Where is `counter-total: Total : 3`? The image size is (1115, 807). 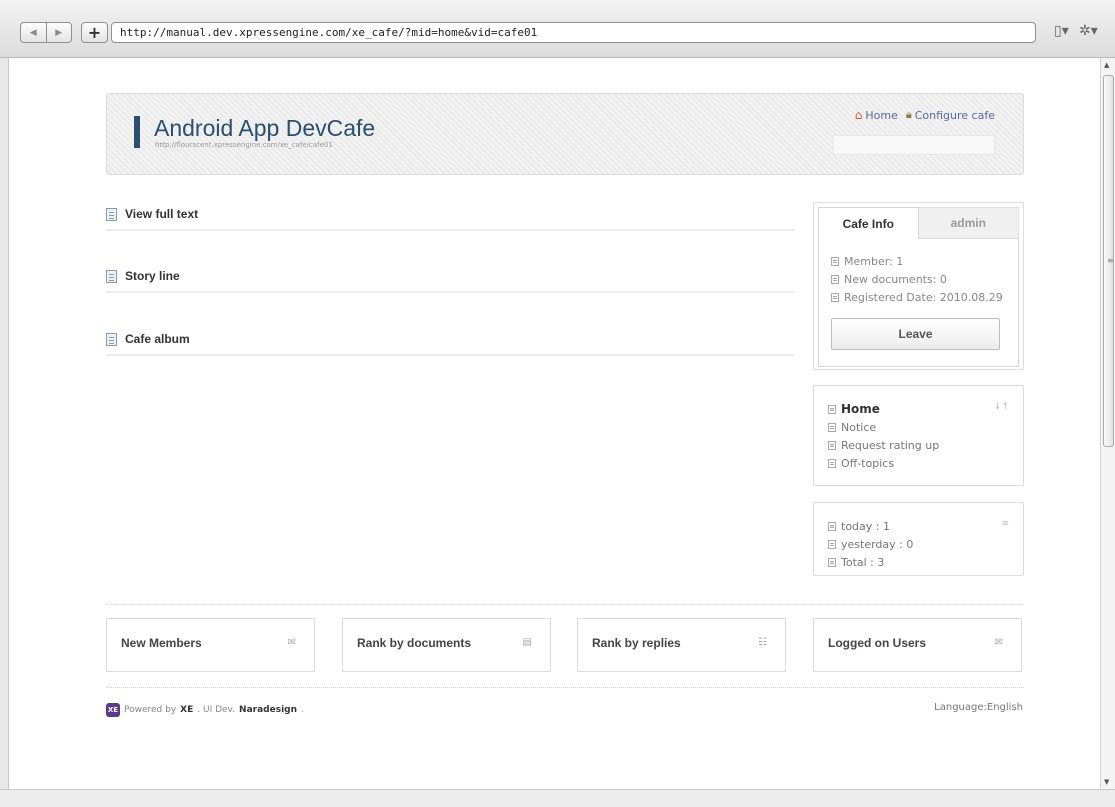
counter-total: Total : 3 is located at coordinates (919, 562).